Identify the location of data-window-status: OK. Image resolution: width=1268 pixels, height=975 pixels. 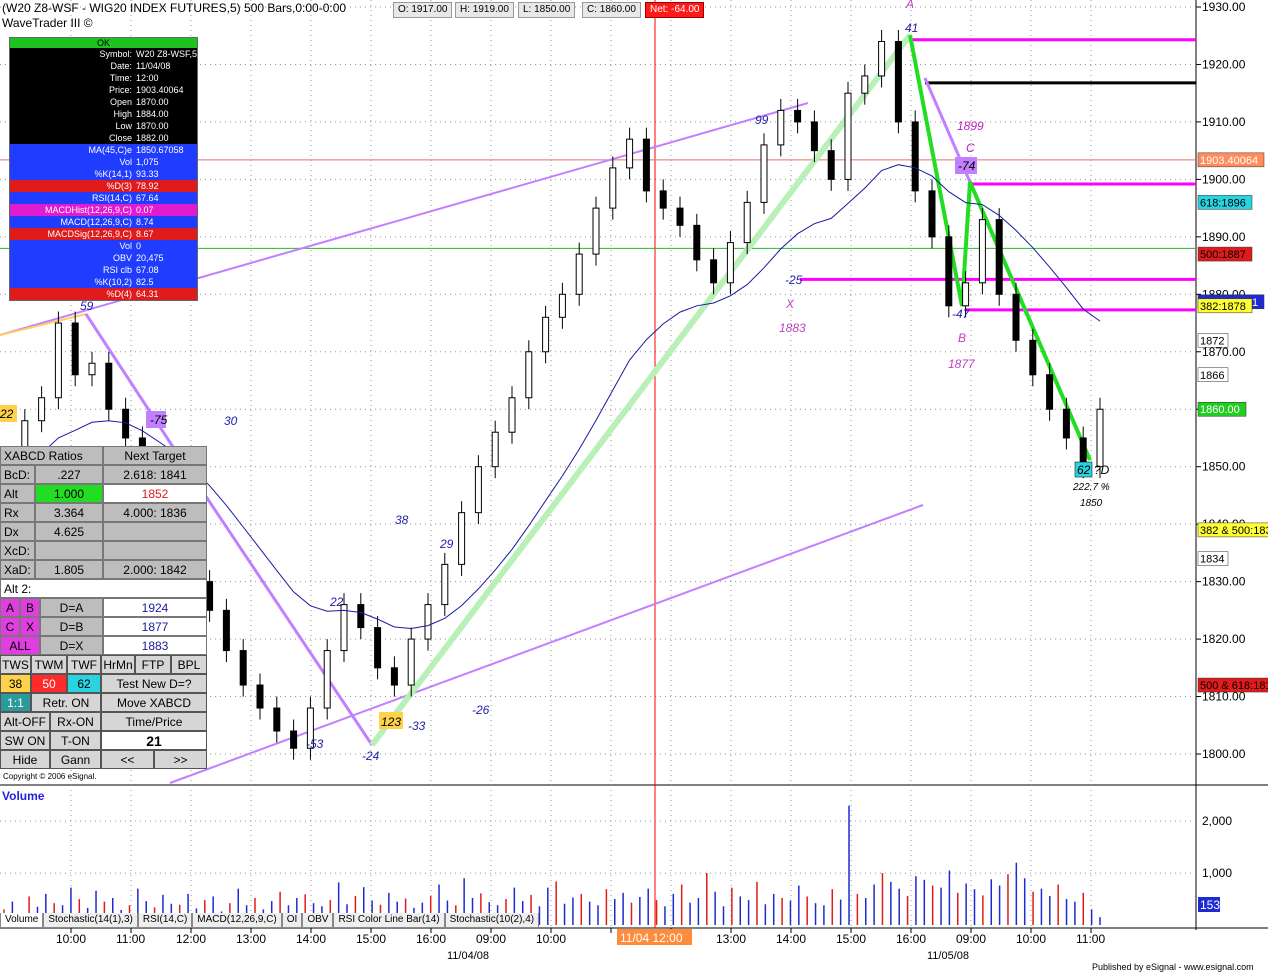
(103, 43).